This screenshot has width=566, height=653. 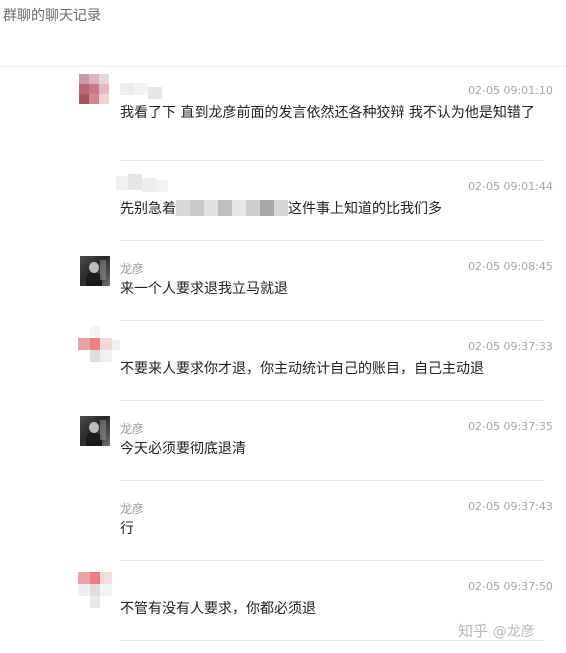 What do you see at coordinates (510, 426) in the screenshot?
I see `message-time: 02-05 09:37:35` at bounding box center [510, 426].